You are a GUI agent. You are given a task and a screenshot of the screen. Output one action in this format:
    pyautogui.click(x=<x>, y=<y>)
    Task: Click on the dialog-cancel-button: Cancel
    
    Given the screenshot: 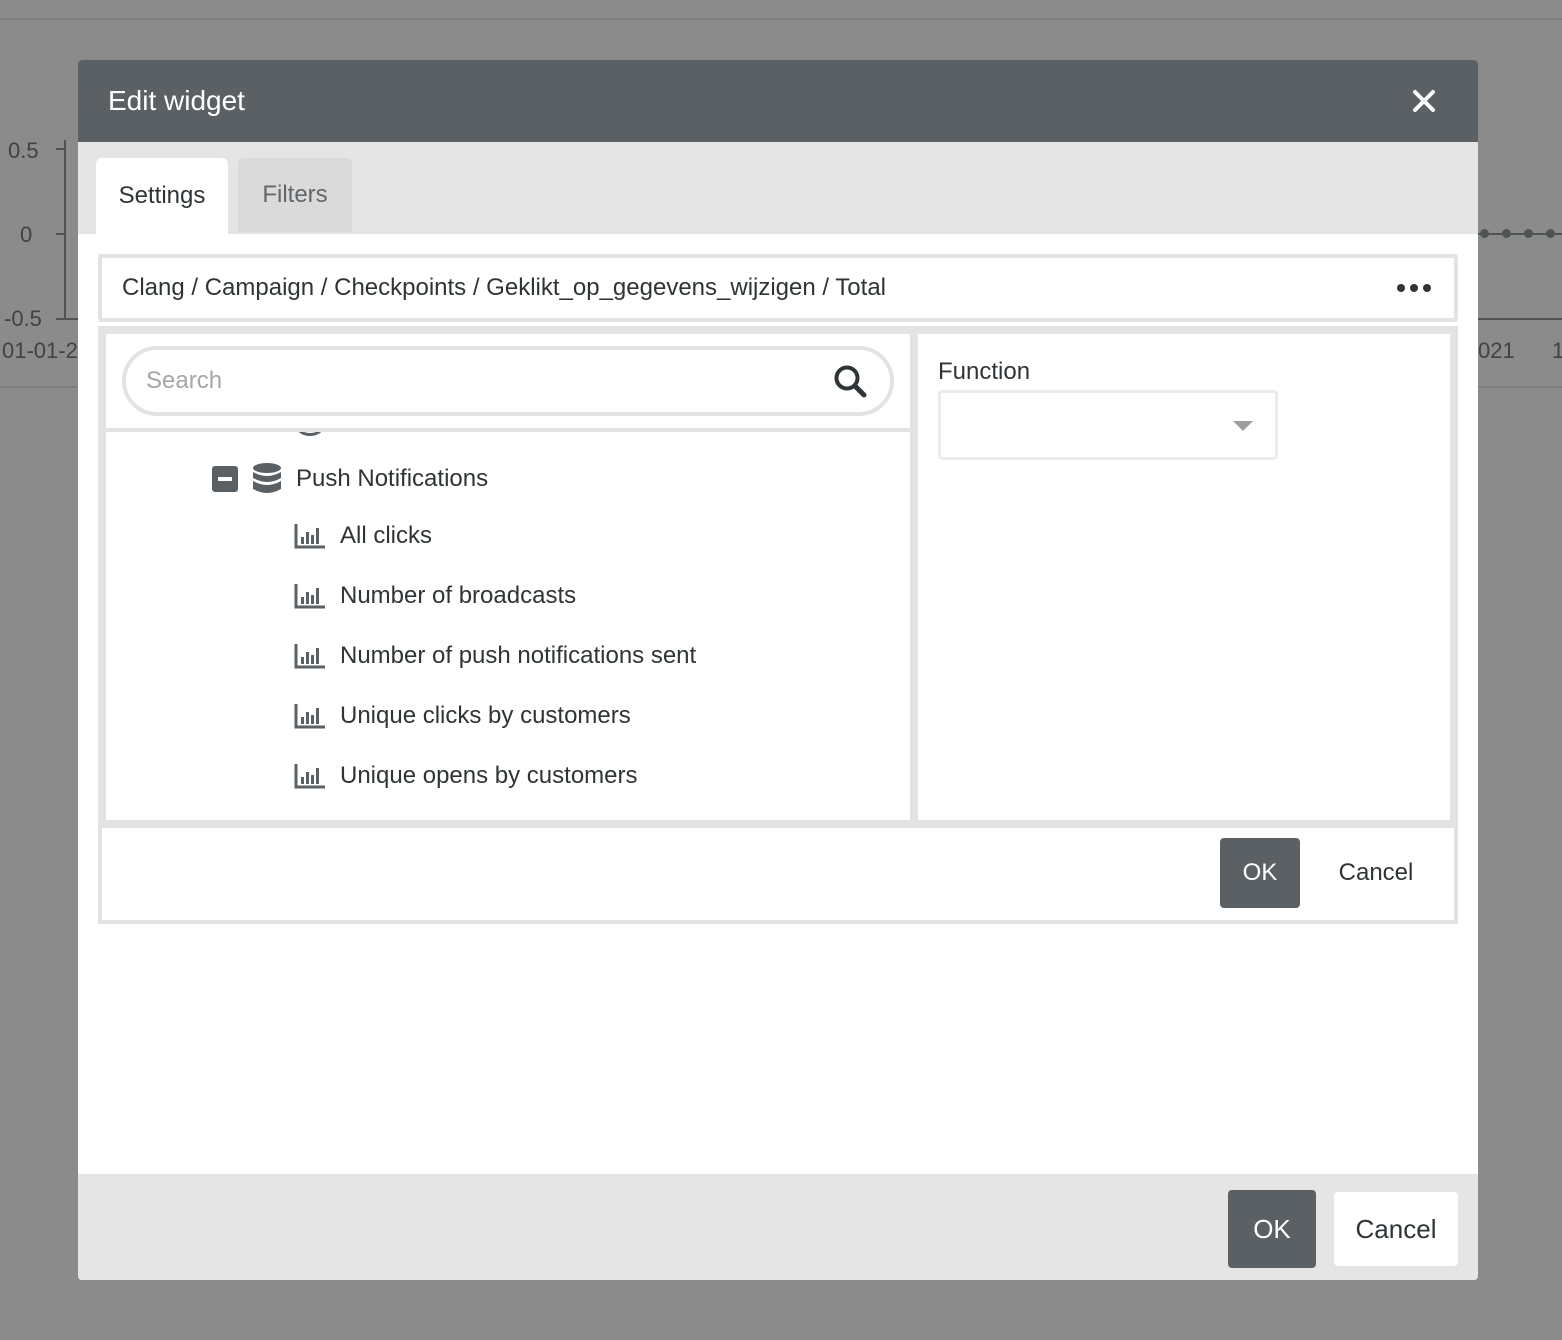 What is the action you would take?
    pyautogui.click(x=1396, y=1229)
    